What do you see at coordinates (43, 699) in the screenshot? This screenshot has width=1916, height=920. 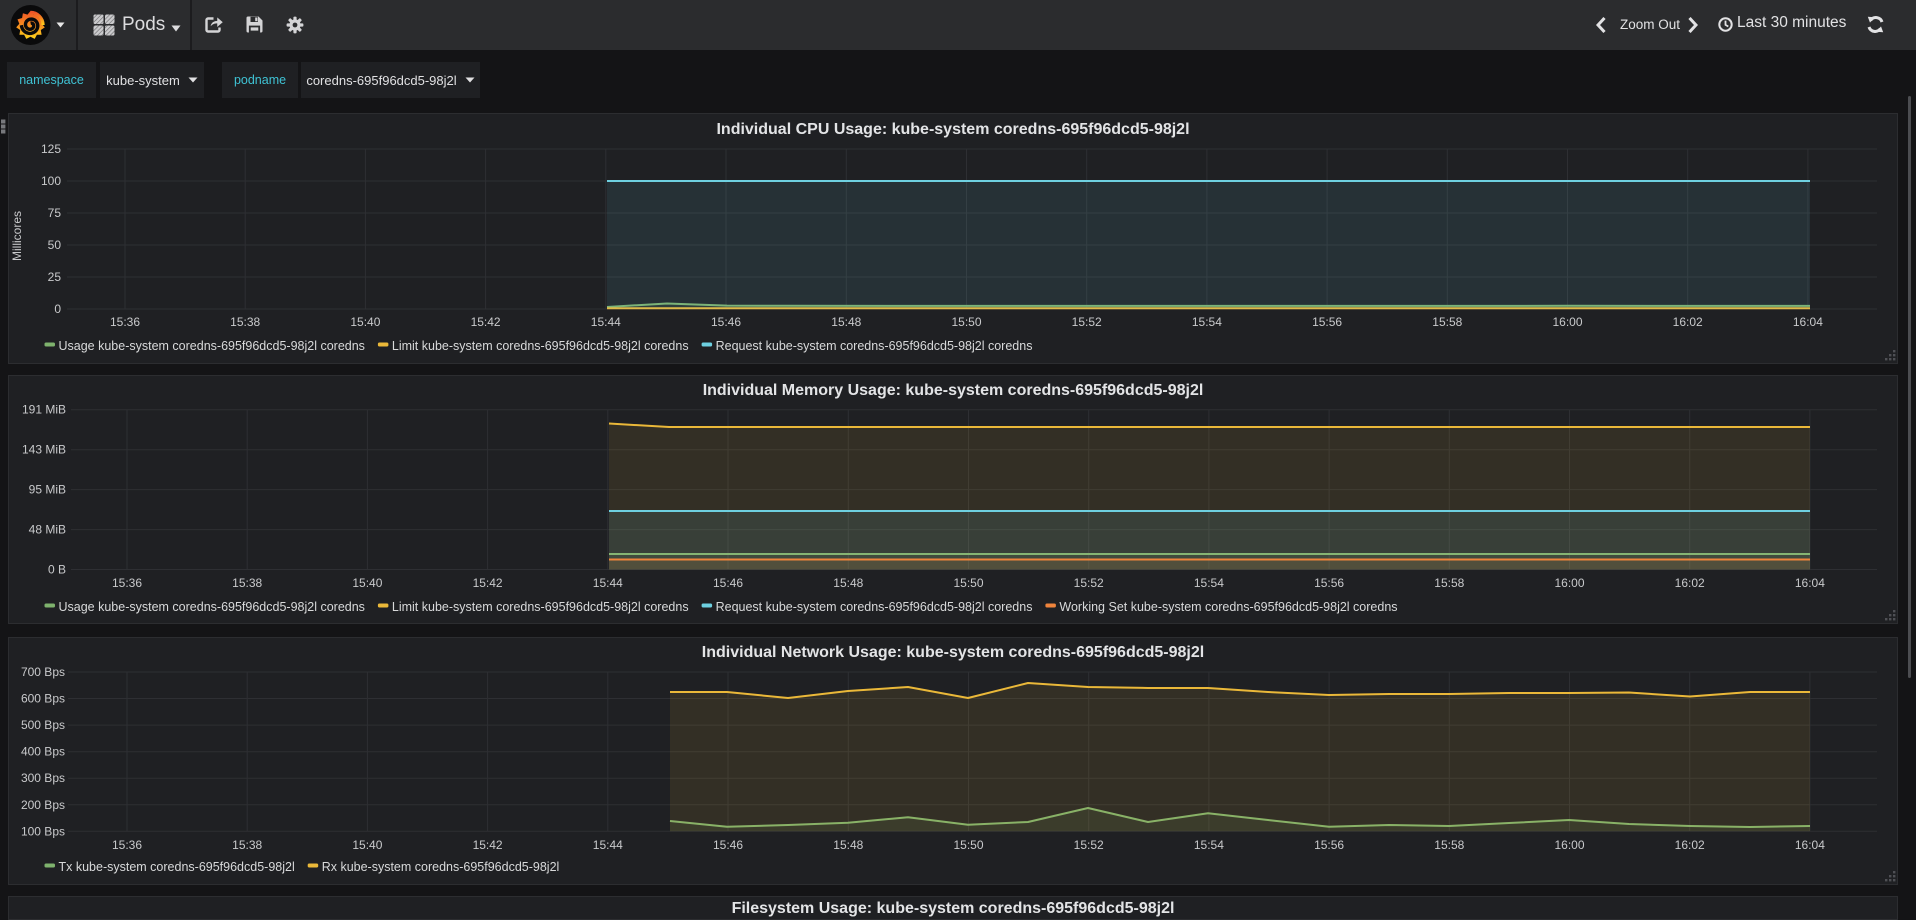 I see `svg-text: 600 Bps` at bounding box center [43, 699].